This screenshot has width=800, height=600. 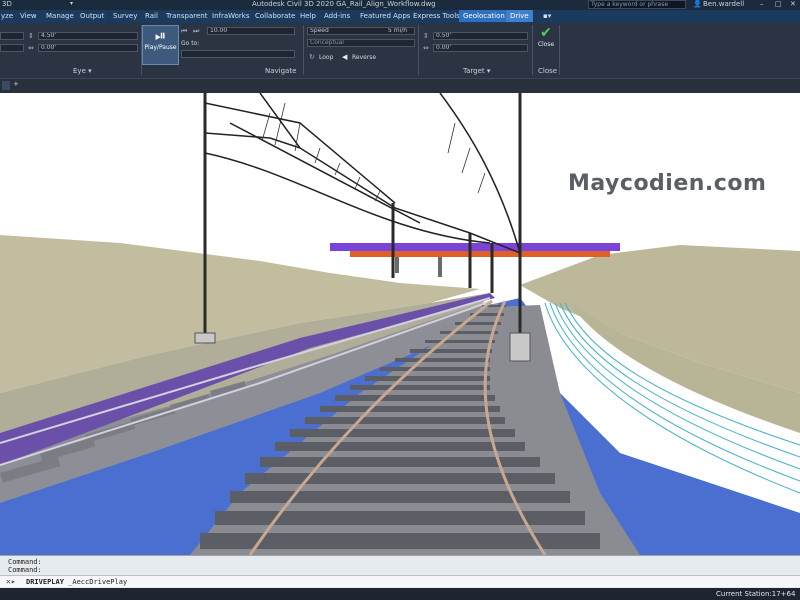 I want to click on loop-icon: ↻, so click(x=312, y=57).